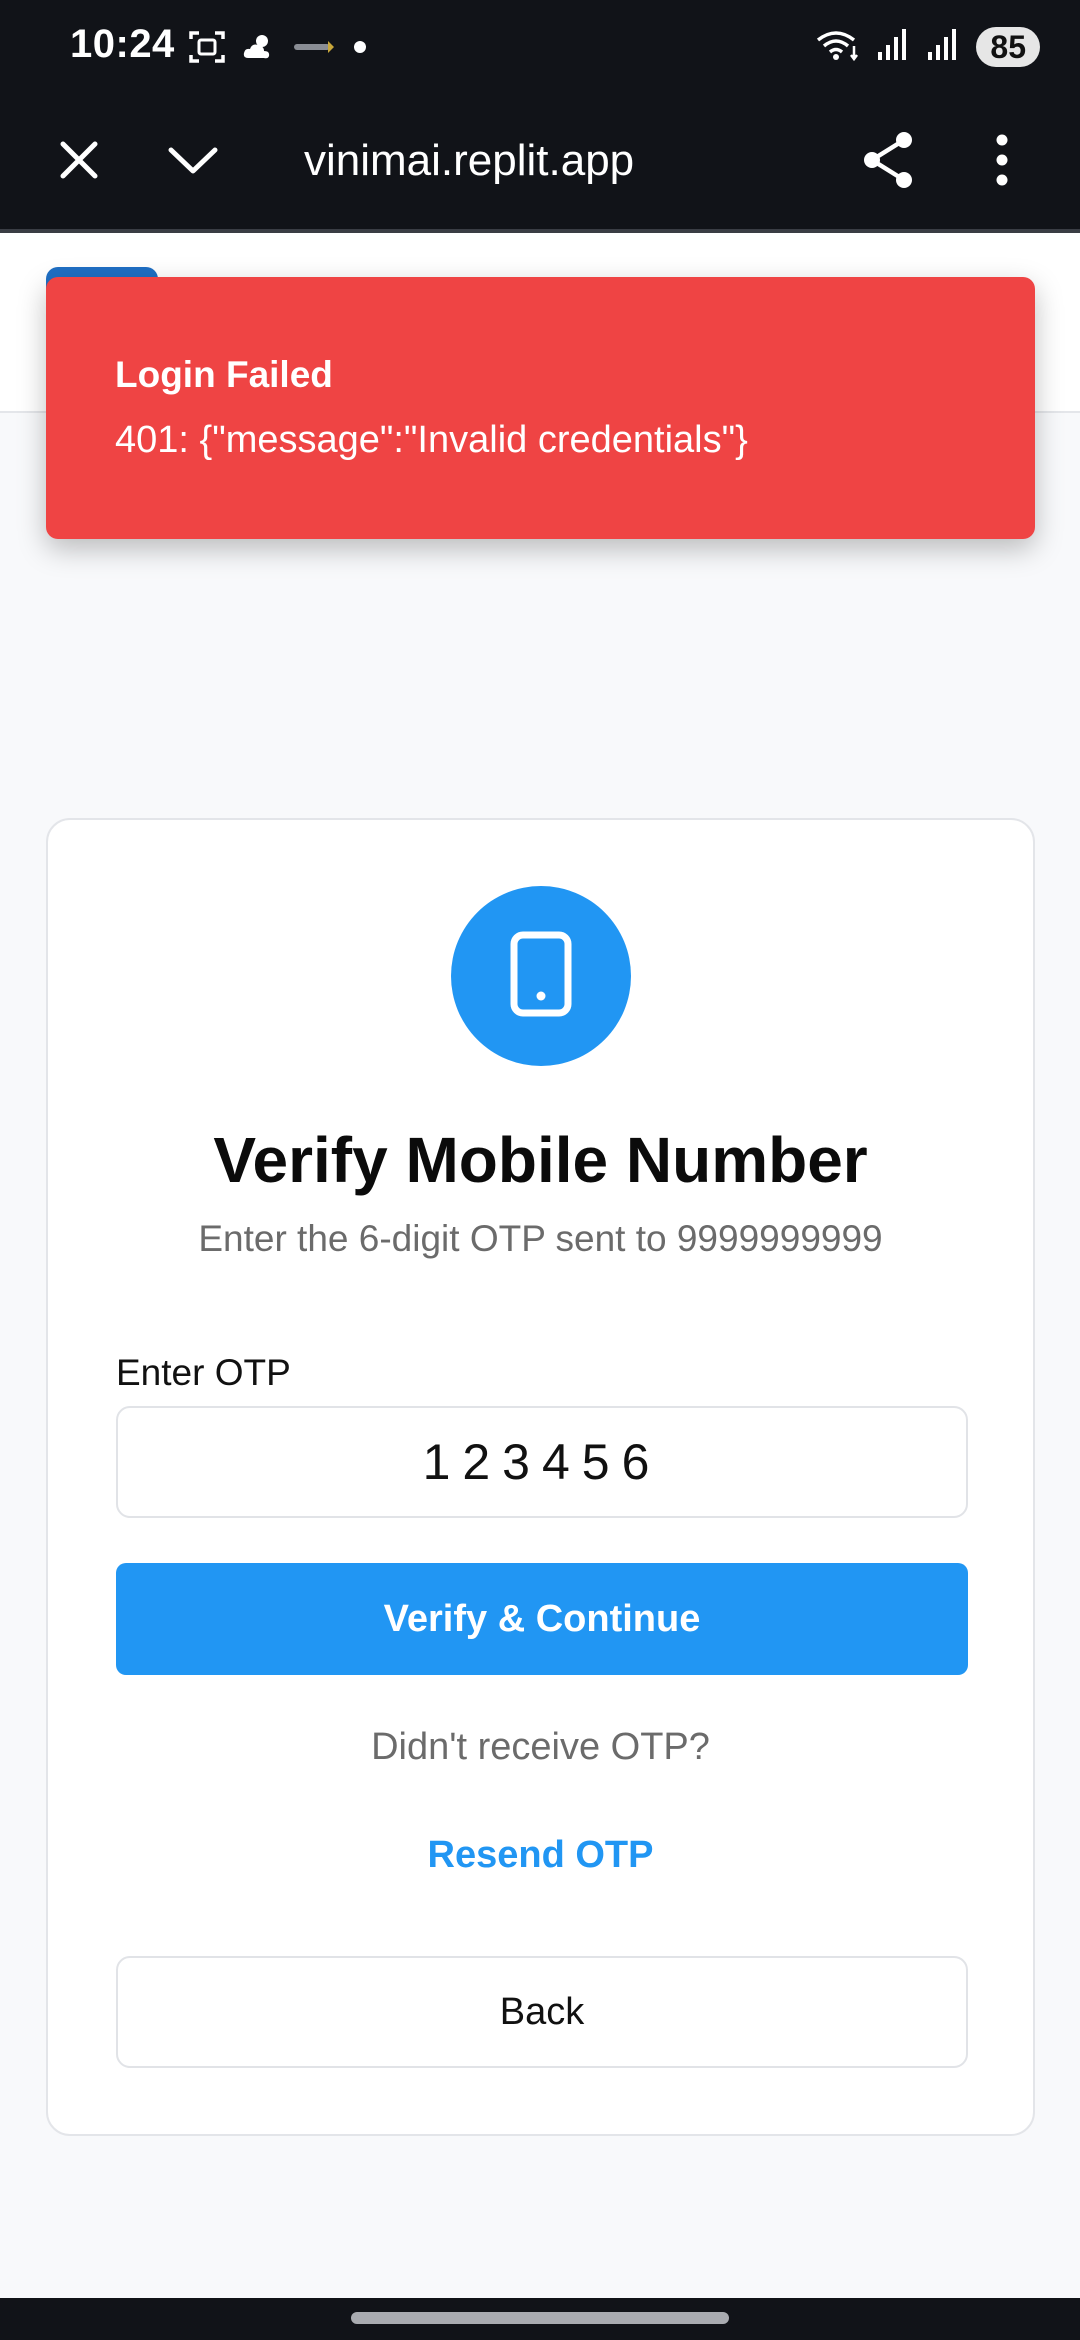 This screenshot has width=1080, height=2340. What do you see at coordinates (542, 2012) in the screenshot?
I see `back-button: Back` at bounding box center [542, 2012].